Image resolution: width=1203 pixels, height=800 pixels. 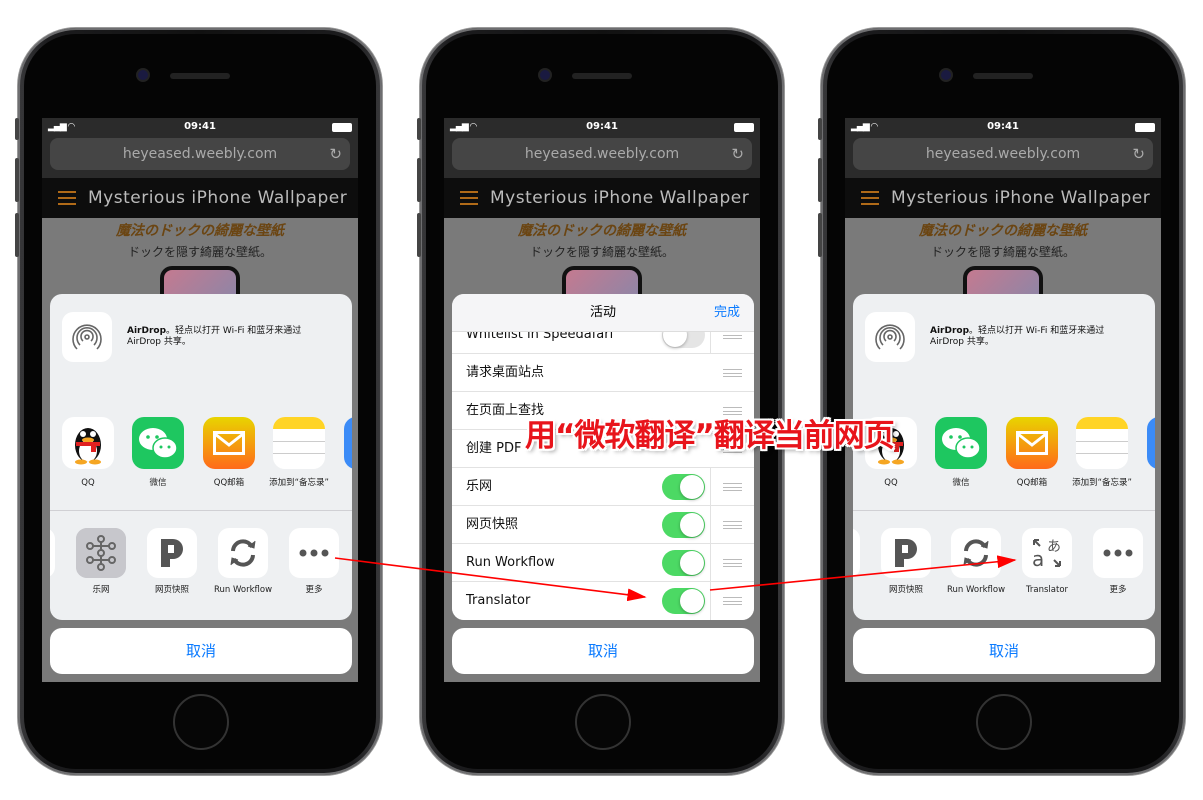 What do you see at coordinates (710, 601) in the screenshot?
I see `row-separator` at bounding box center [710, 601].